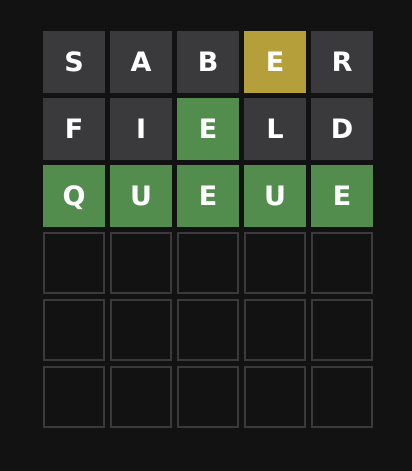 The image size is (412, 471). What do you see at coordinates (141, 129) in the screenshot?
I see `tile-r2-c2: I` at bounding box center [141, 129].